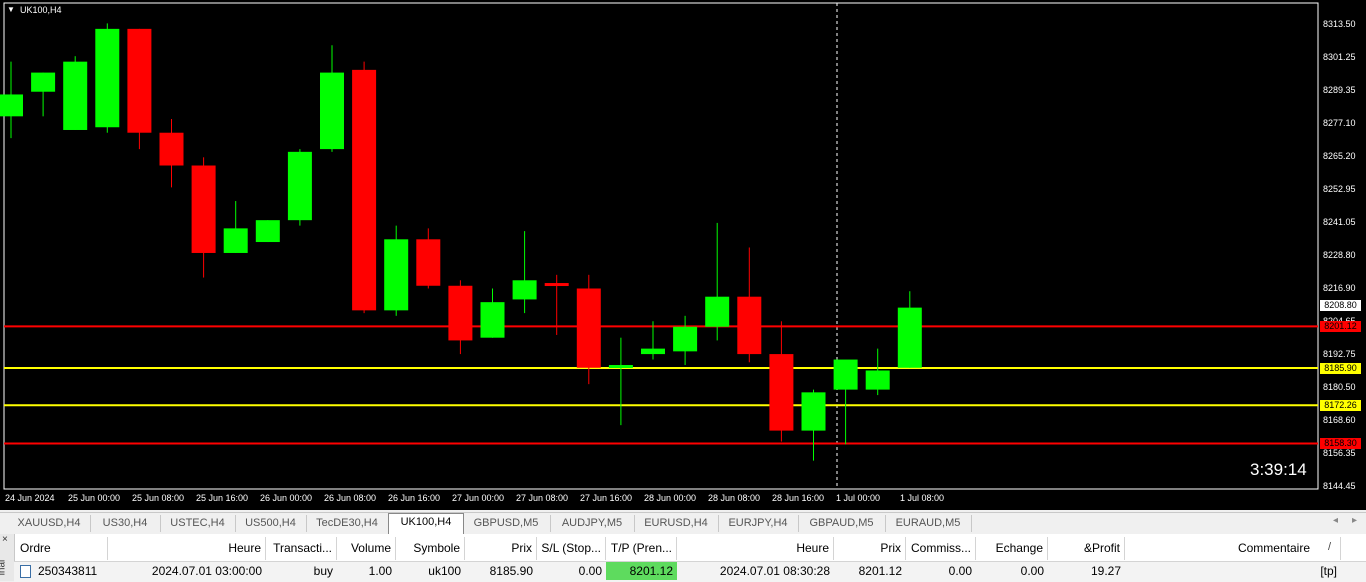  I want to click on bar-countdown: 3:39:14, so click(1278, 469).